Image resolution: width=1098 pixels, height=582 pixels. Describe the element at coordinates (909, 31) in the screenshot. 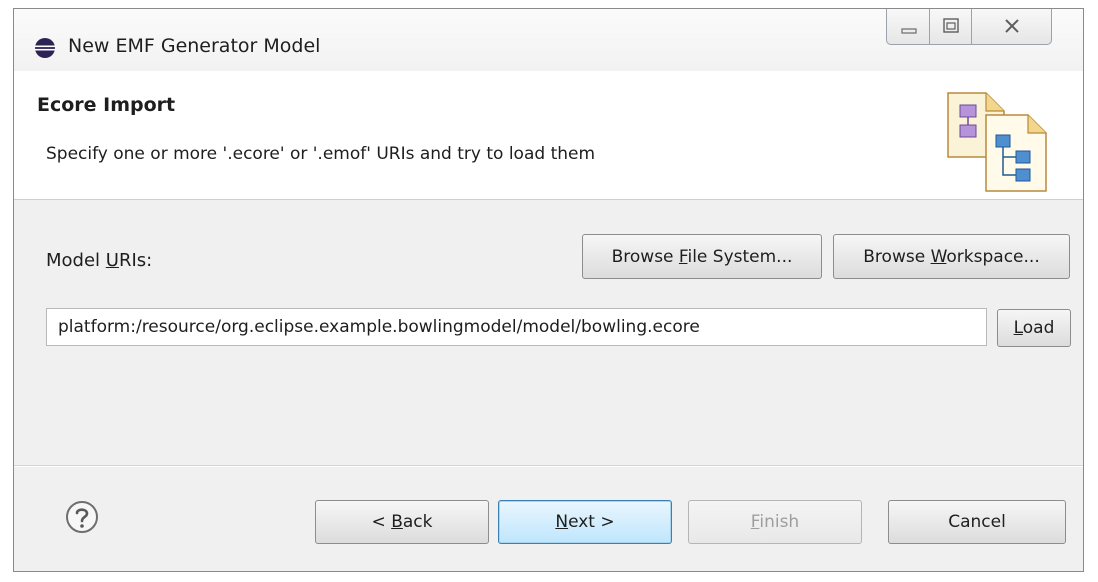

I see `minimize-icon` at that location.